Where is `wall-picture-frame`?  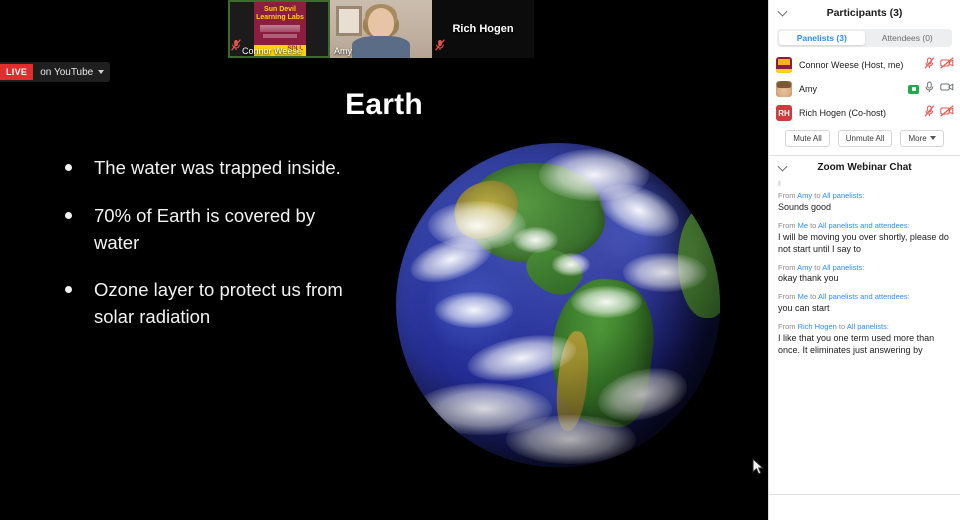 wall-picture-frame is located at coordinates (349, 21).